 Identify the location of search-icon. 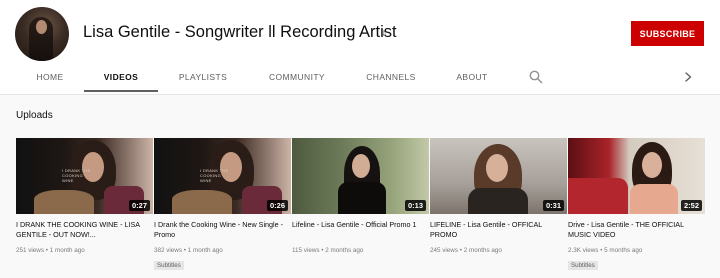
(536, 77).